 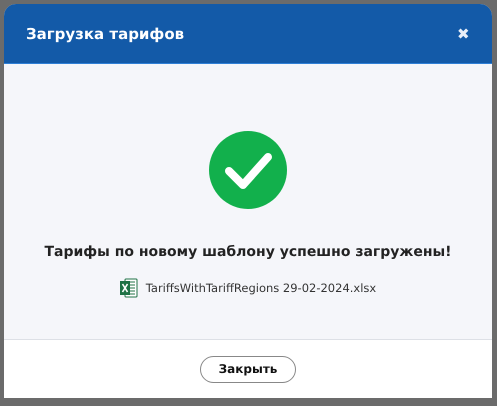 What do you see at coordinates (463, 33) in the screenshot?
I see `close-button: ✖` at bounding box center [463, 33].